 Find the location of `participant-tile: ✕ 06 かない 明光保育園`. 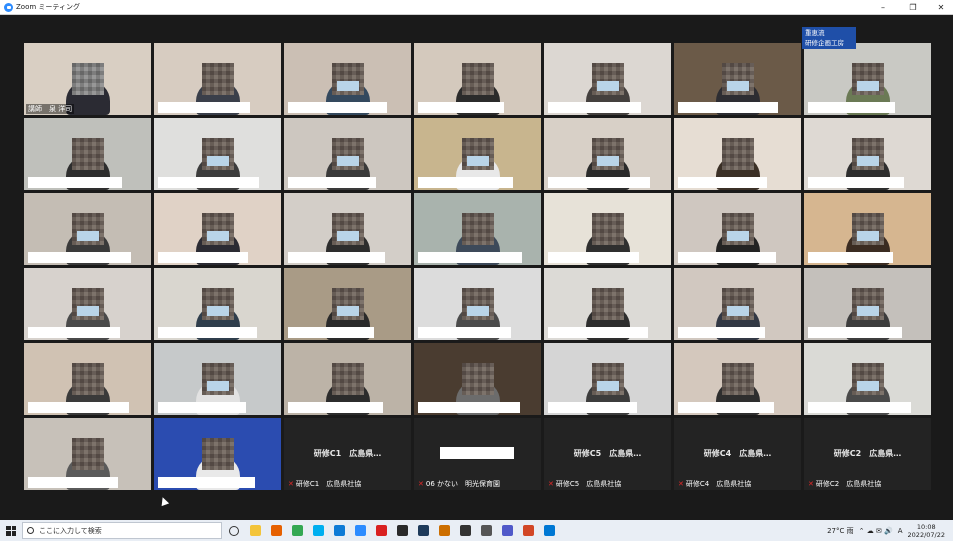

participant-tile: ✕ 06 かない 明光保育園 is located at coordinates (477, 454).